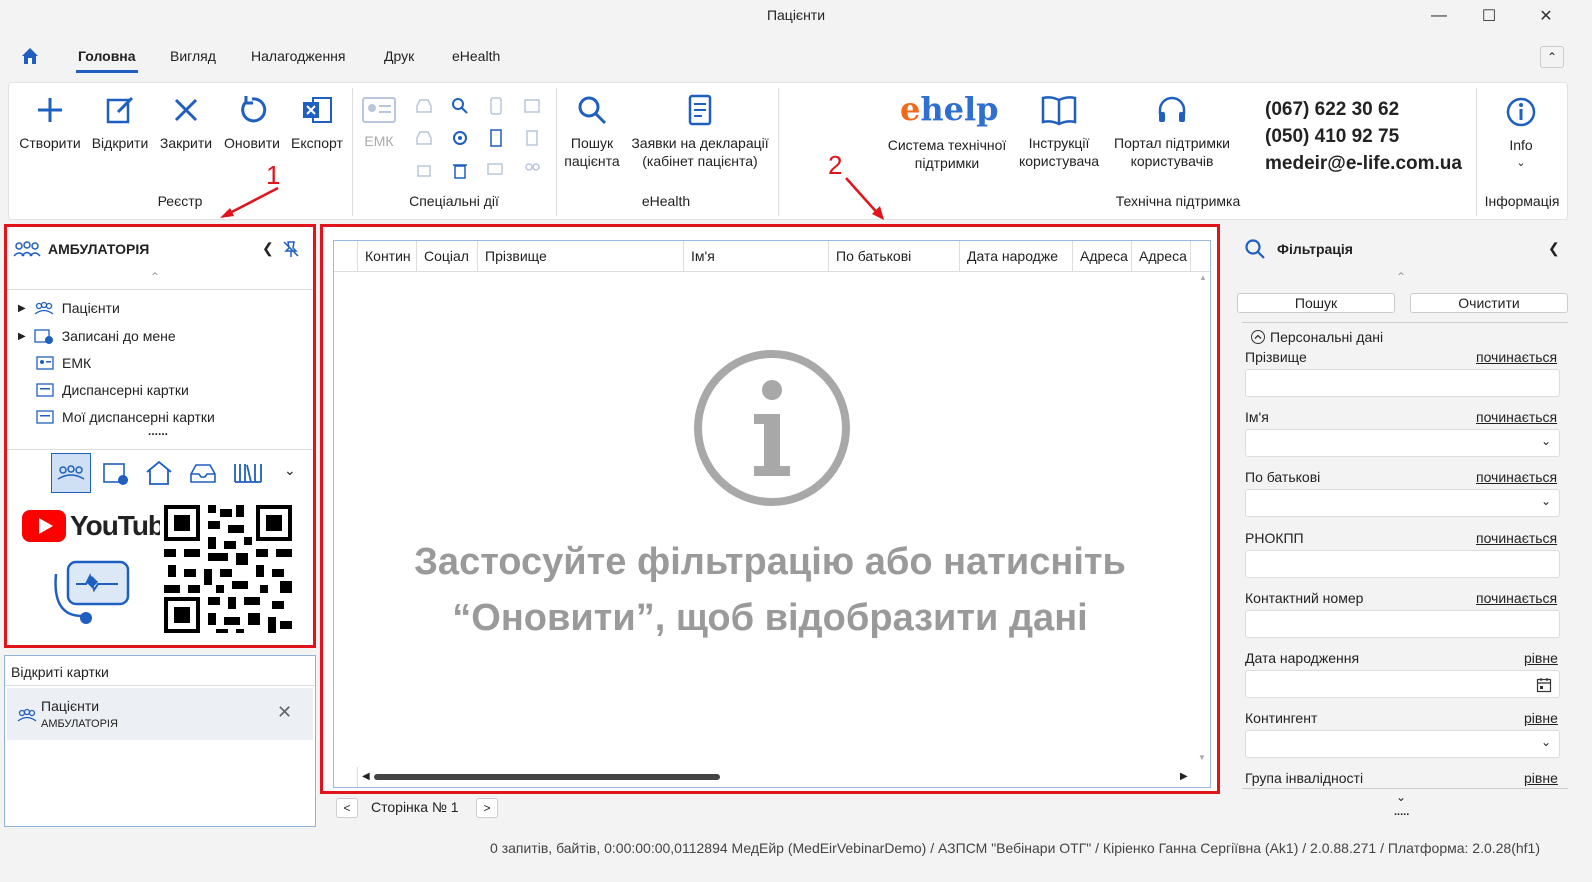 The height and width of the screenshot is (882, 1592). What do you see at coordinates (480, 141) in the screenshot?
I see `special-actions-grid` at bounding box center [480, 141].